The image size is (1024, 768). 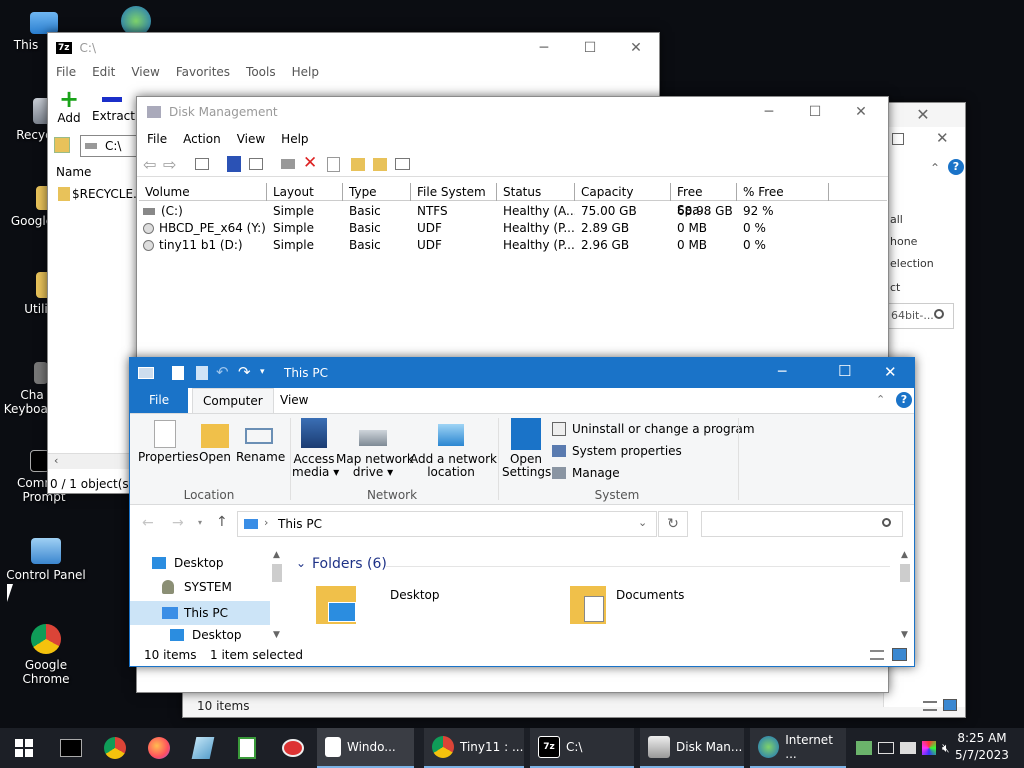 I want to click on connect-icon, so click(x=288, y=164).